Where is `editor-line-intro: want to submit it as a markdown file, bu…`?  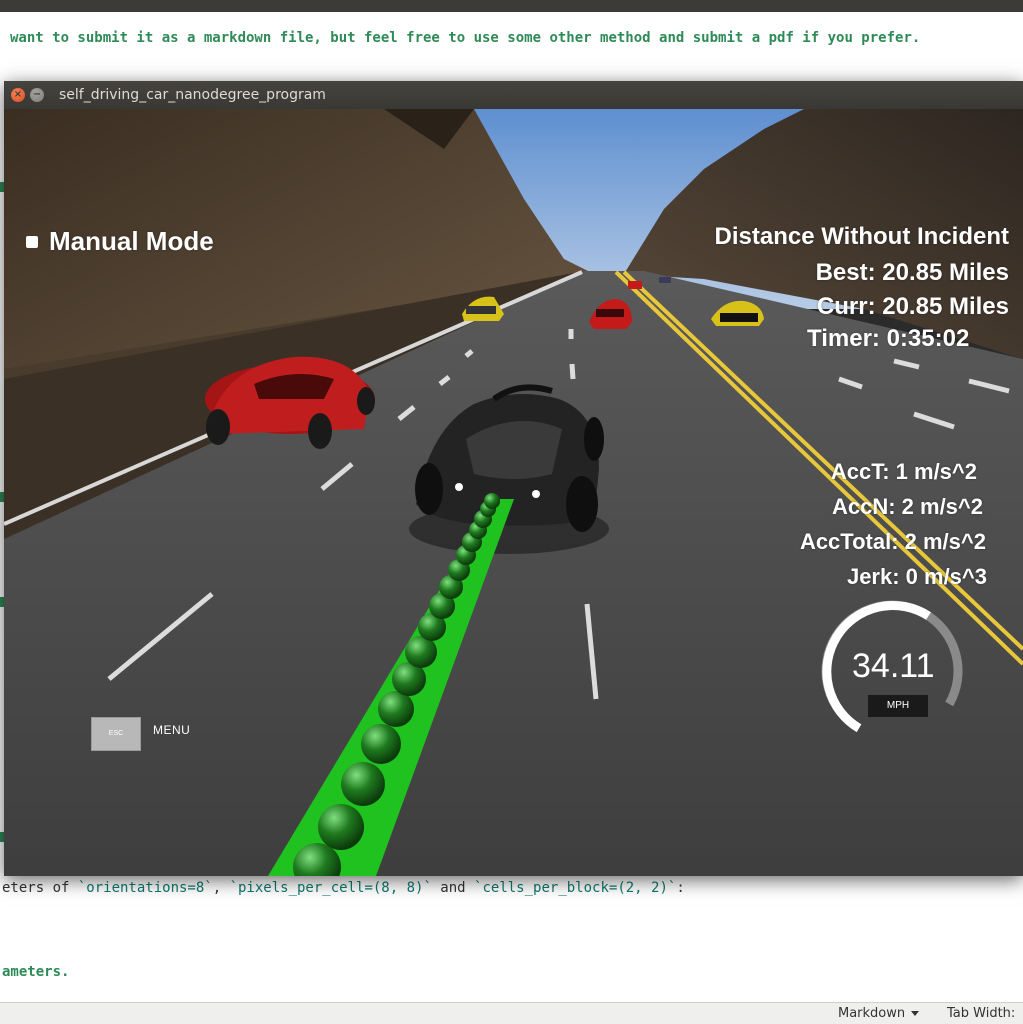
editor-line-intro: want to submit it as a markdown file, bu… is located at coordinates (465, 38).